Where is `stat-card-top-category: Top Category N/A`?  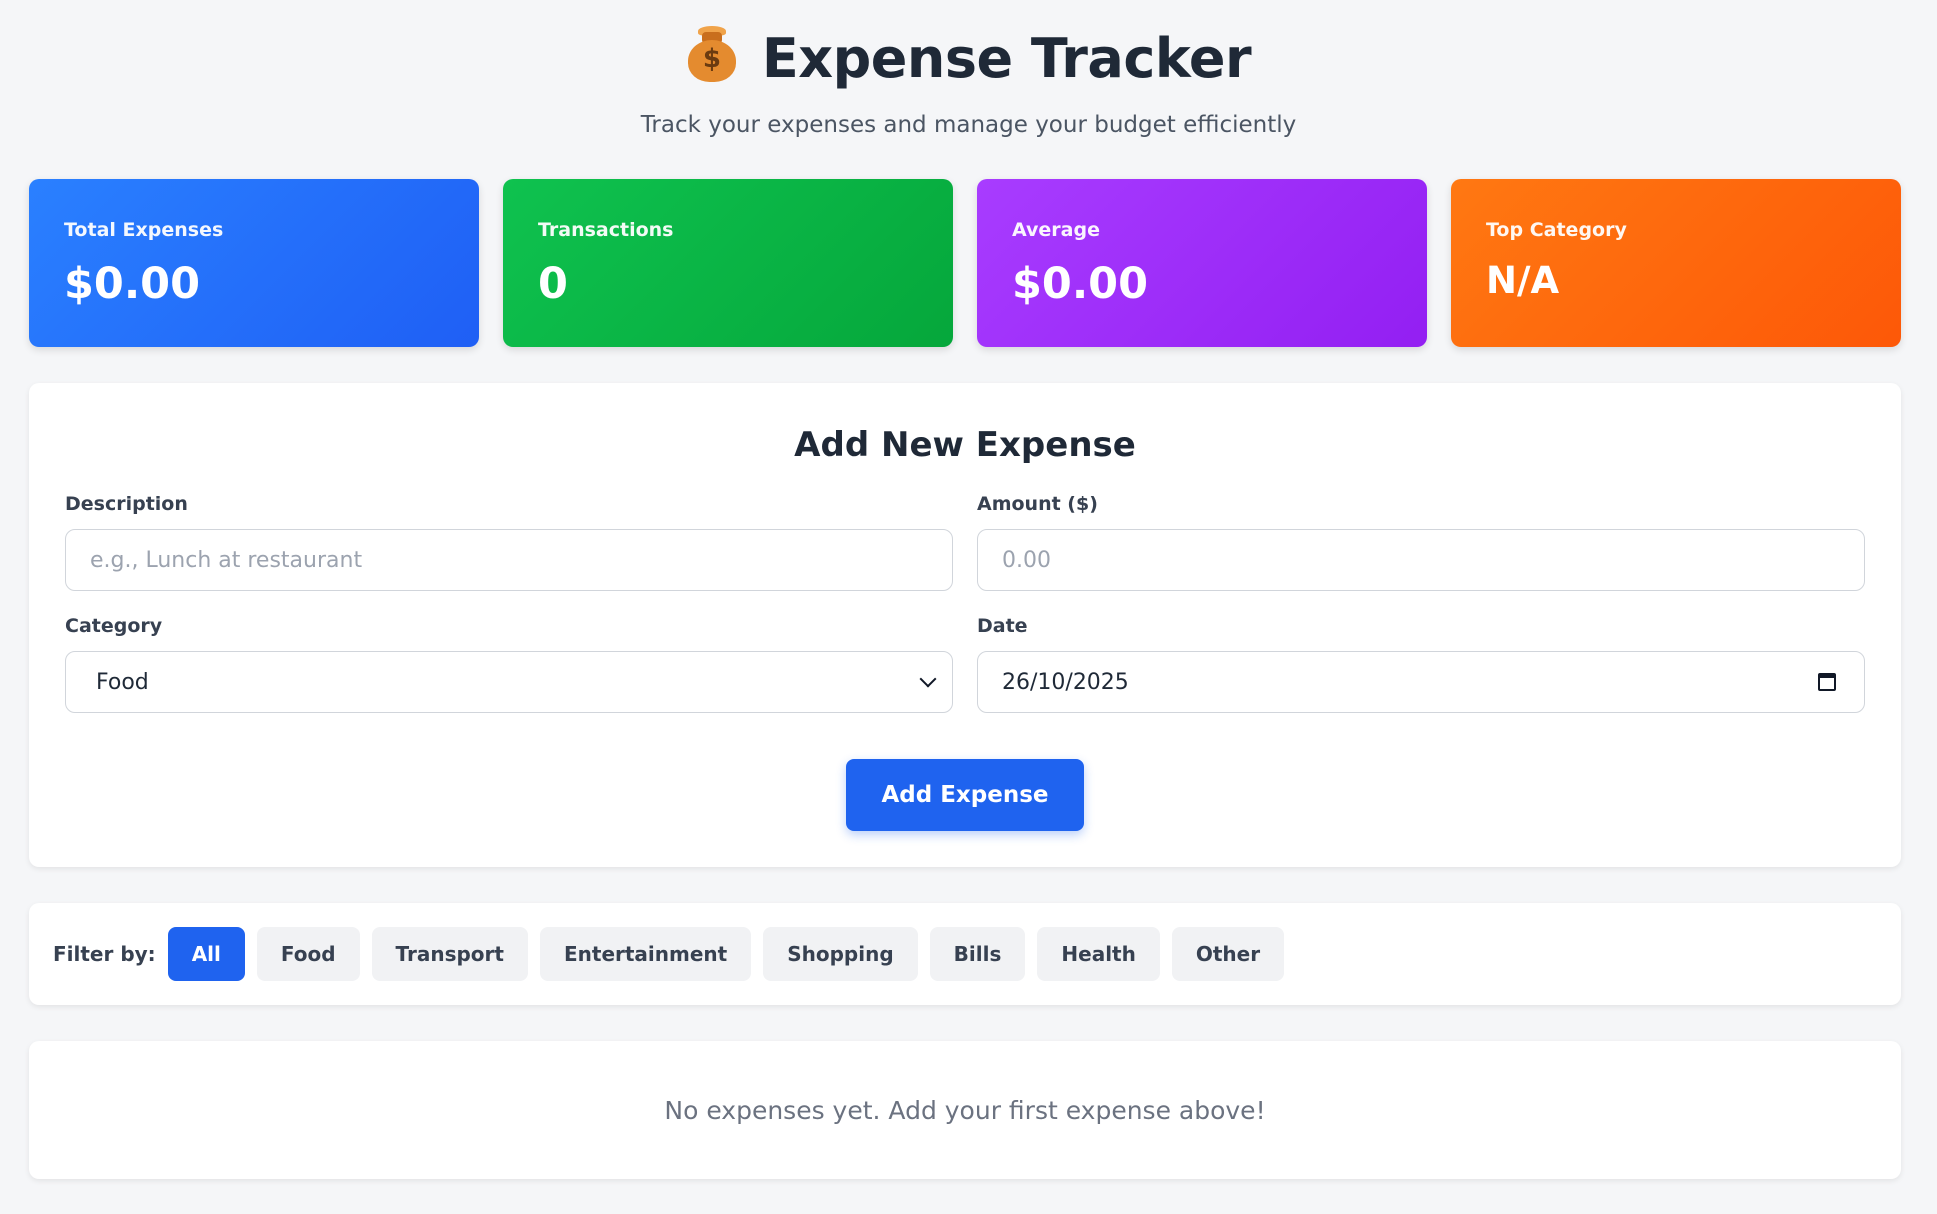 stat-card-top-category: Top Category N/A is located at coordinates (1676, 263).